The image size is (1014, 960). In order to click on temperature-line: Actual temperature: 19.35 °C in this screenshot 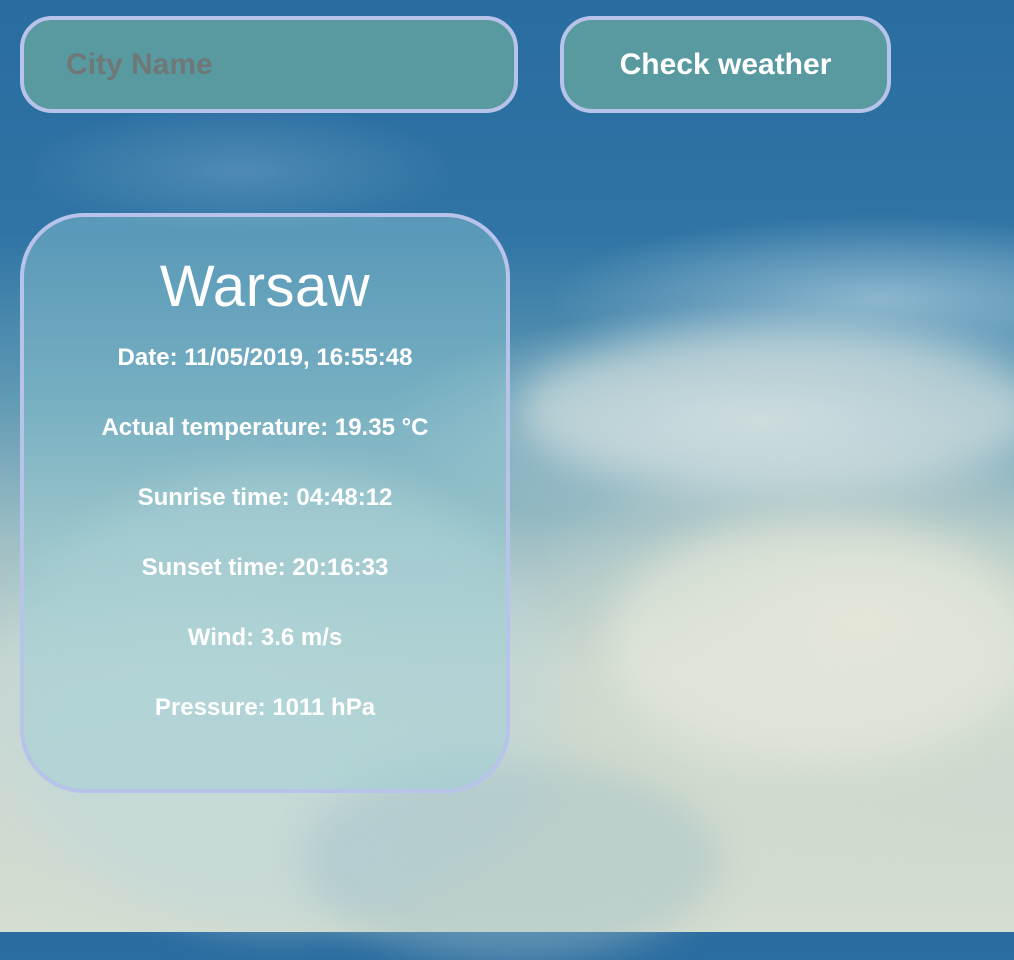, I will do `click(265, 427)`.